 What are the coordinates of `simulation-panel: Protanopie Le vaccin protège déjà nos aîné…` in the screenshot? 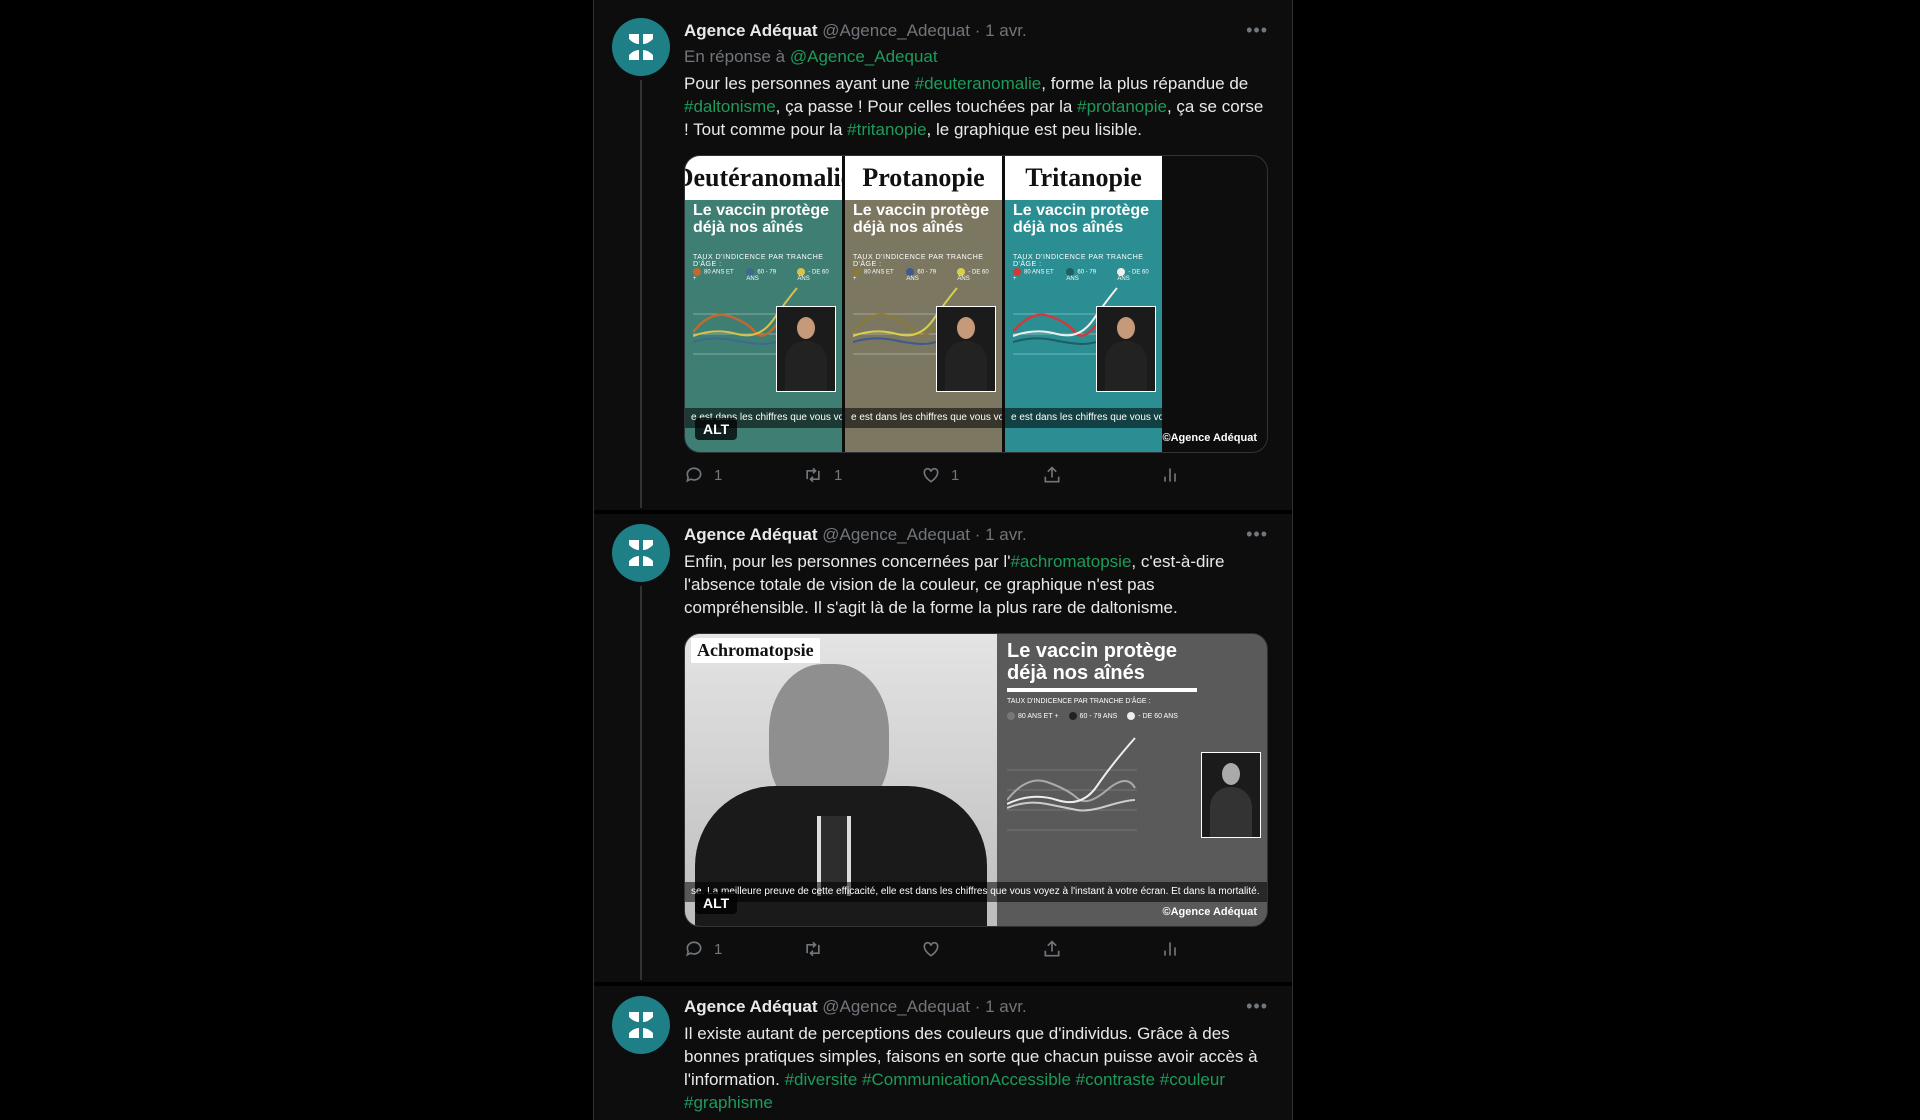 It's located at (923, 304).